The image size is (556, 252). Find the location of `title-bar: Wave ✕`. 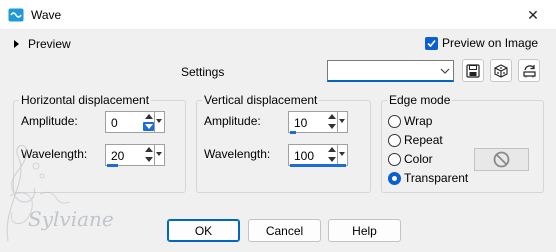

title-bar: Wave ✕ is located at coordinates (278, 15).